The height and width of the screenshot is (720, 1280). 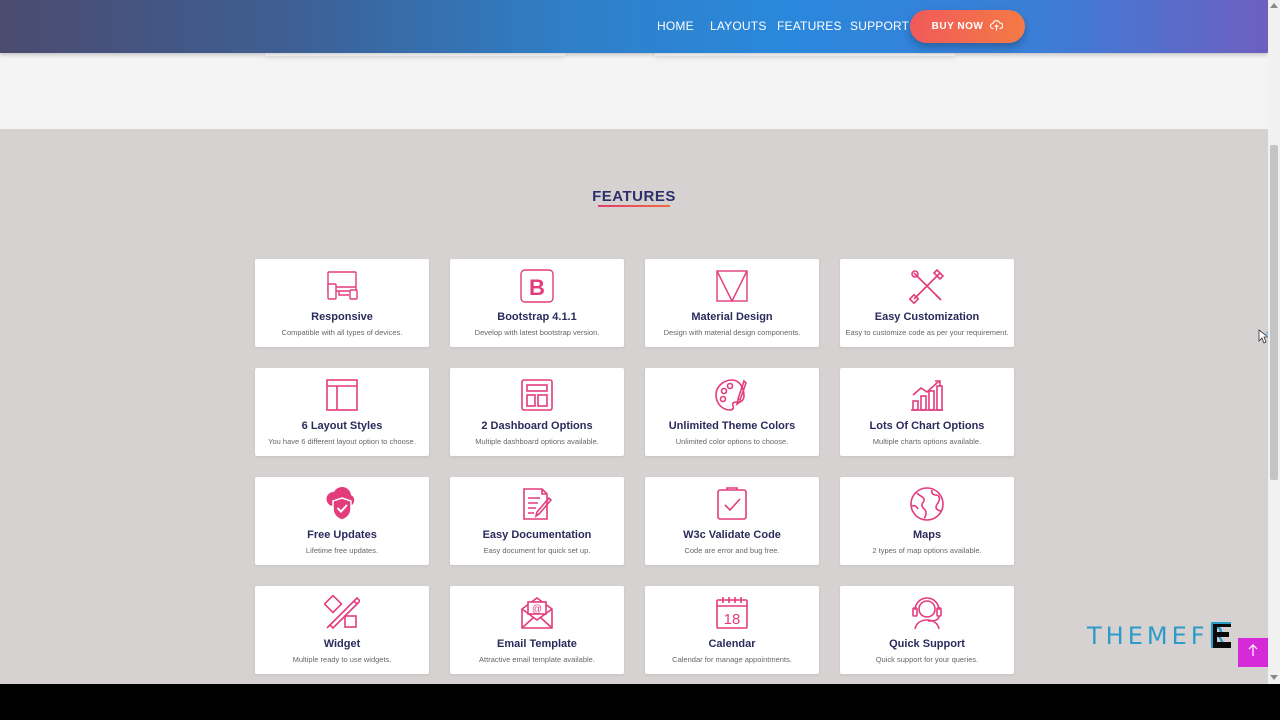 What do you see at coordinates (927, 441) in the screenshot?
I see `feature-desc: Multiple charts options available.` at bounding box center [927, 441].